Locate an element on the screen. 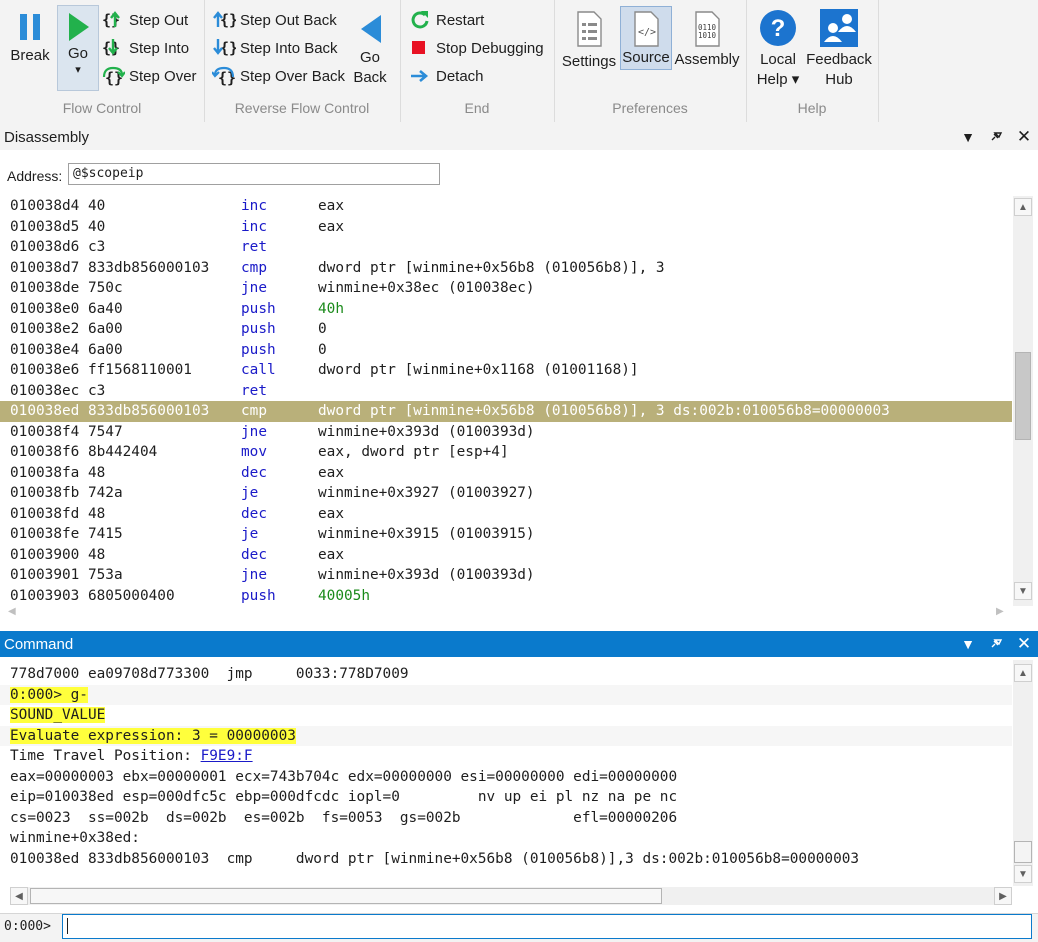  disassembly-row: 01003900 48 dec eax is located at coordinates (506, 555).